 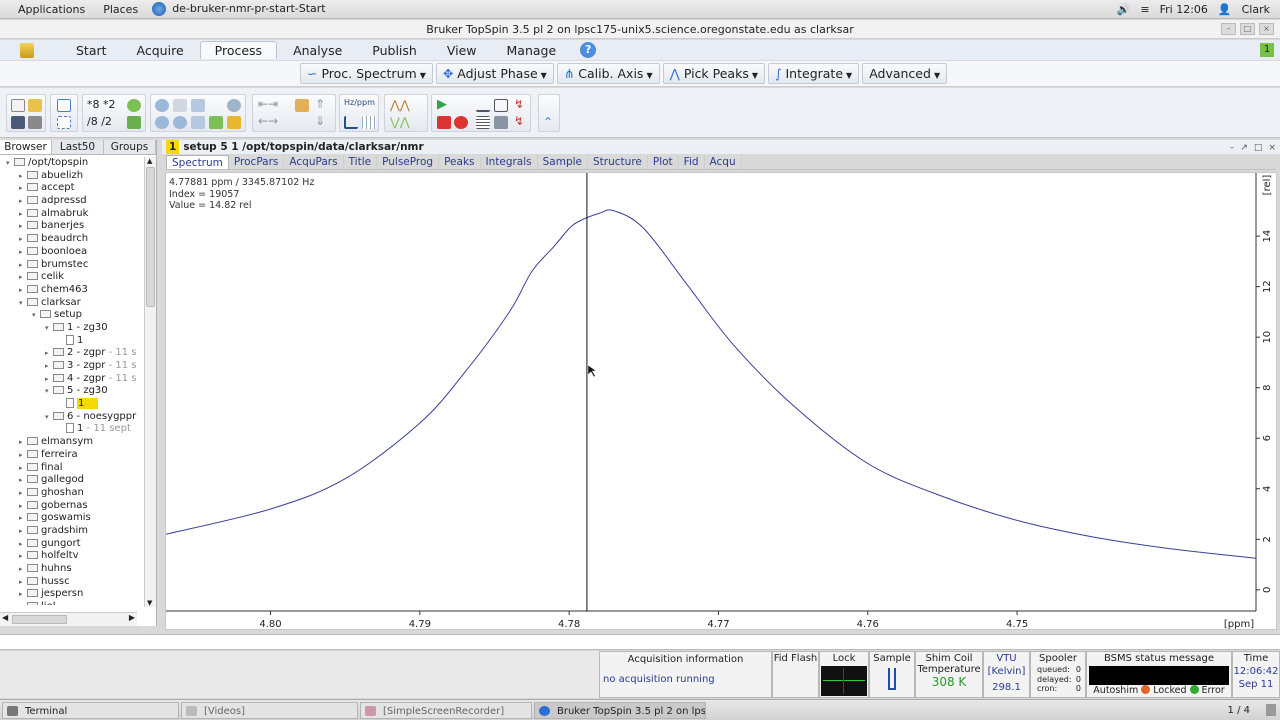 What do you see at coordinates (1144, 9) in the screenshot?
I see `network-icon: ≡` at bounding box center [1144, 9].